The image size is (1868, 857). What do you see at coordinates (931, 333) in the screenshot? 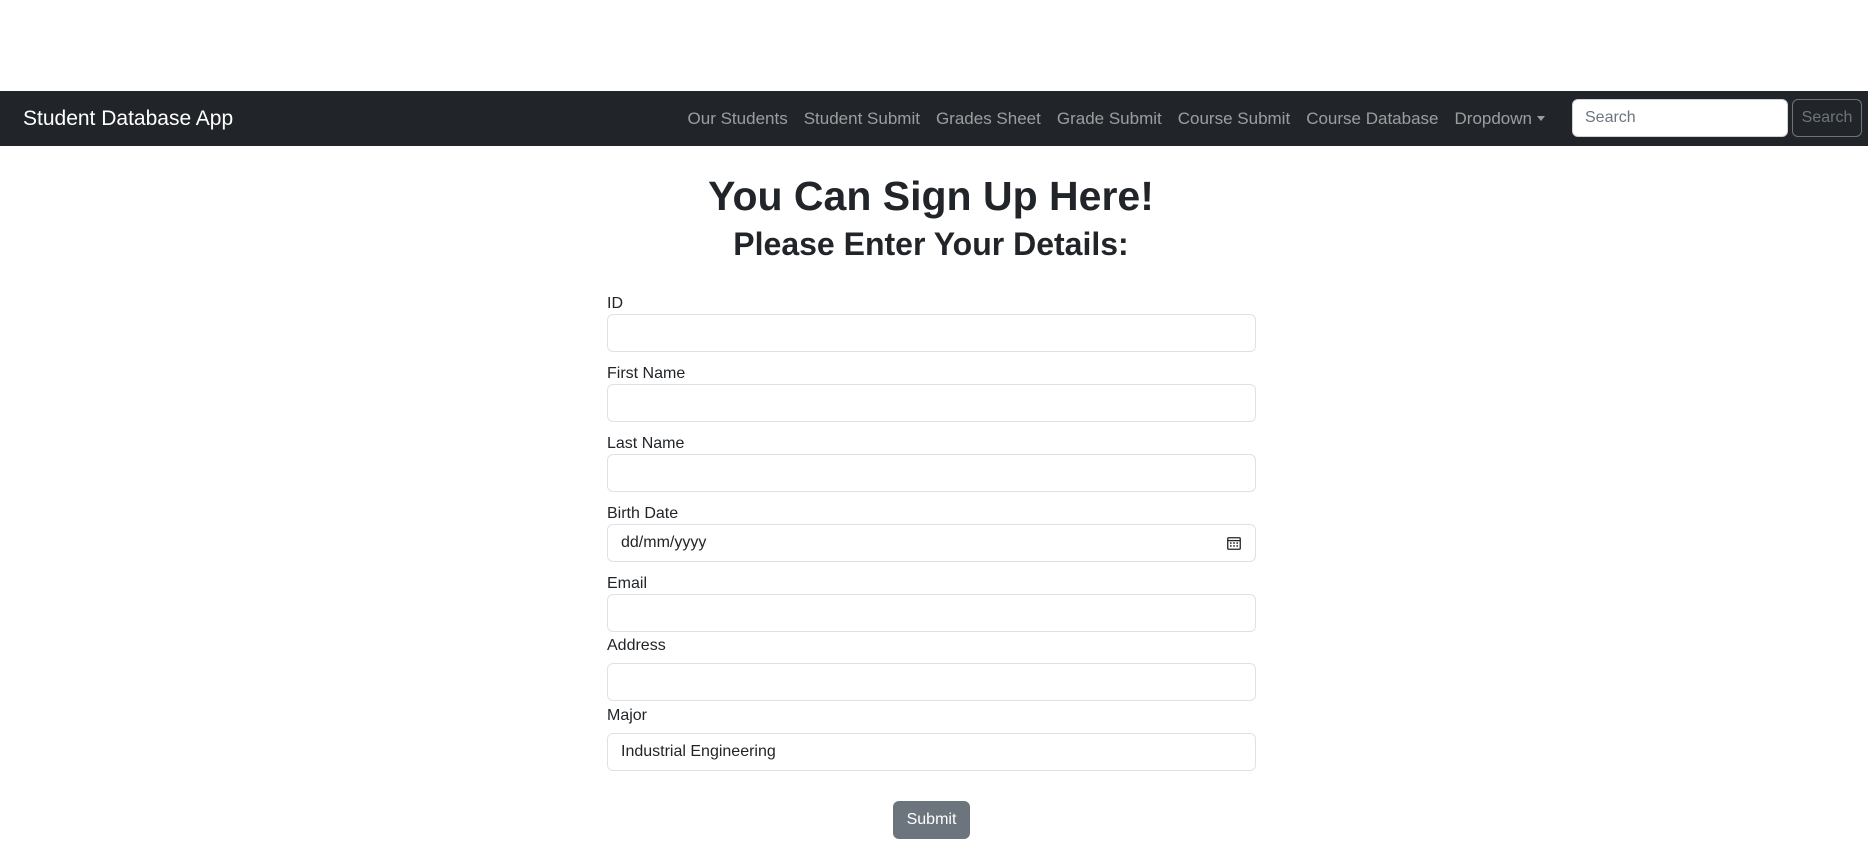
I see `id-input` at bounding box center [931, 333].